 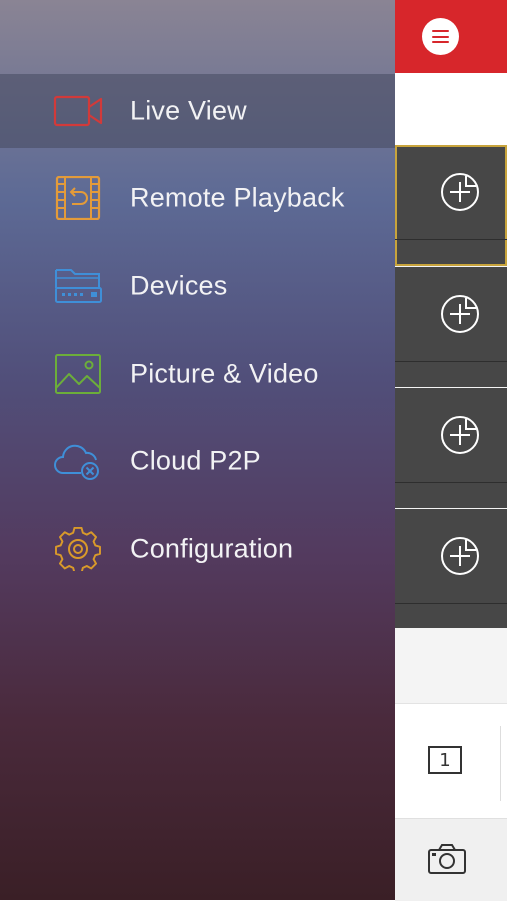 What do you see at coordinates (440, 36) in the screenshot?
I see `menu-toggle-button` at bounding box center [440, 36].